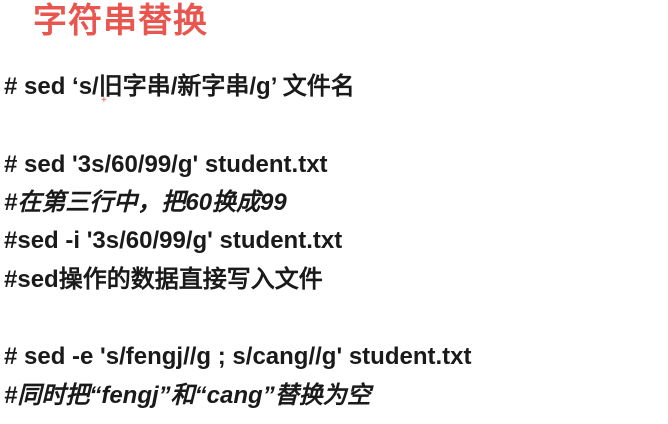  I want to click on sed-inplace-line: #sed -i '3s/60/99/g' student.txt, so click(173, 240).